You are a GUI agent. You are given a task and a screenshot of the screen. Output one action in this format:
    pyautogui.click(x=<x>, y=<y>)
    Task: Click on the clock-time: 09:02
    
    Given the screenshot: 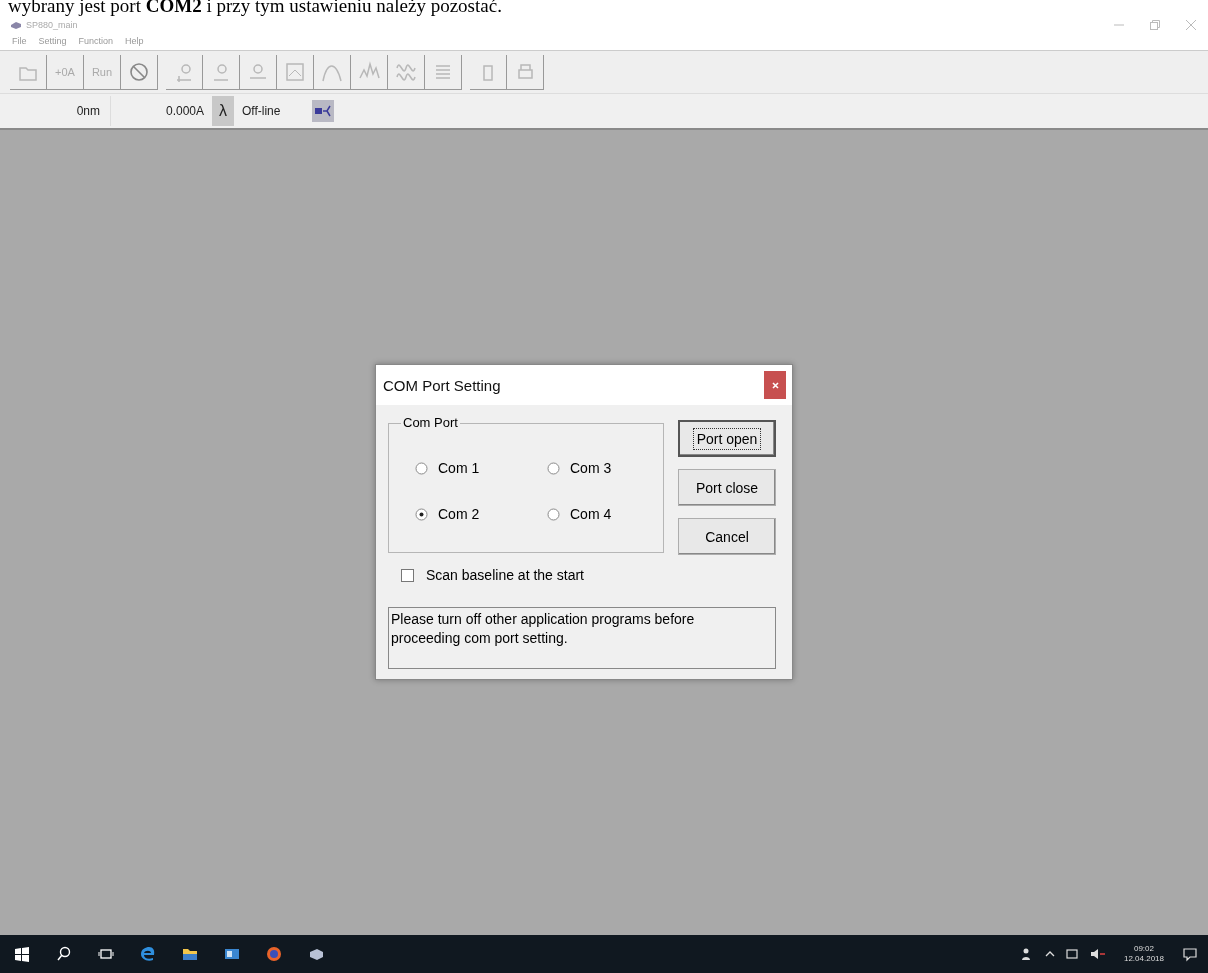 What is the action you would take?
    pyautogui.click(x=1143, y=949)
    